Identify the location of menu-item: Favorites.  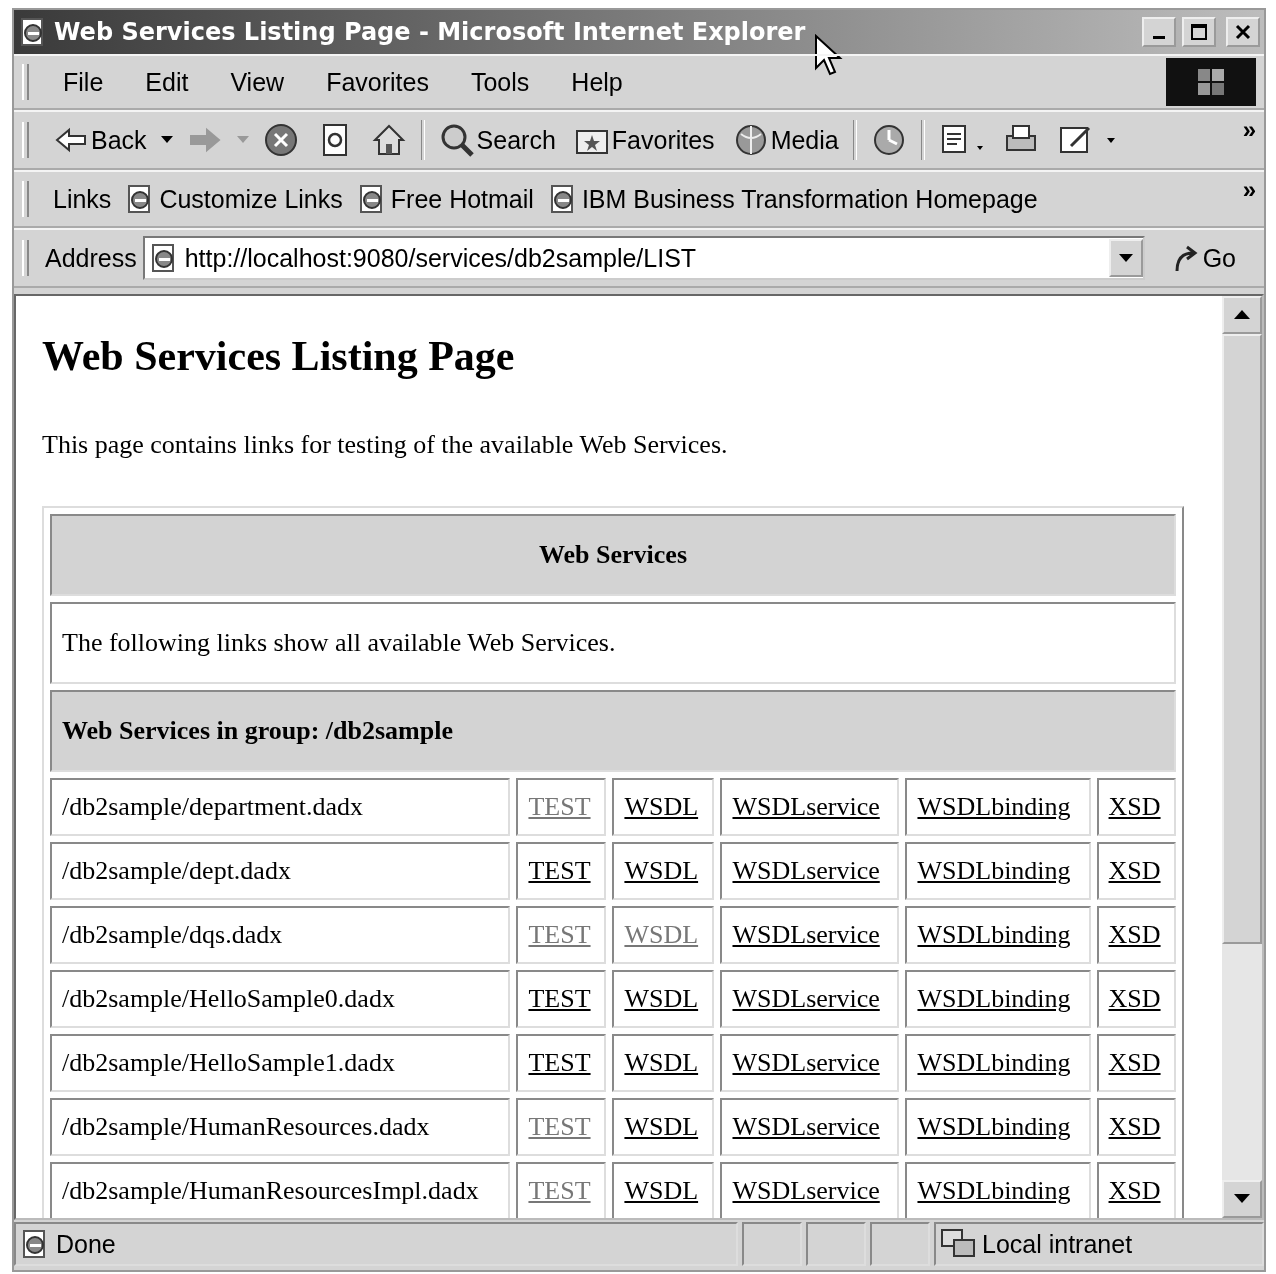
(377, 82).